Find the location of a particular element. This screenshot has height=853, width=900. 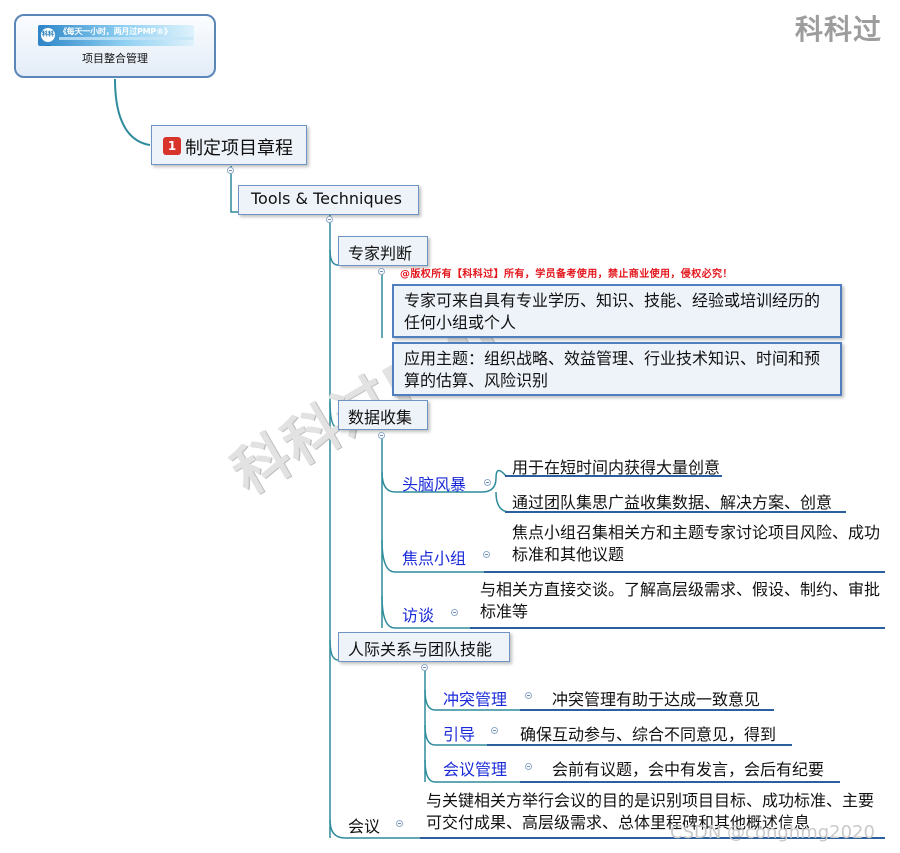

interview-label: 访谈 is located at coordinates (418, 614).